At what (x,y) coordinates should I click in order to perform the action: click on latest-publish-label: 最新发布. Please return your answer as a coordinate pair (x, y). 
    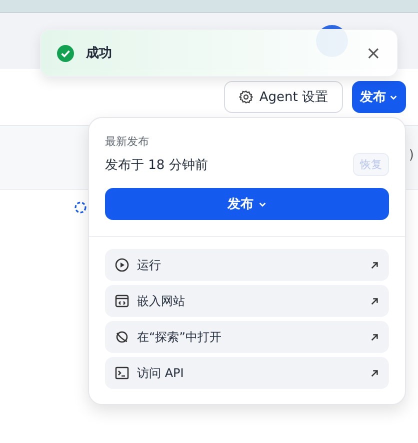
    Looking at the image, I should click on (127, 141).